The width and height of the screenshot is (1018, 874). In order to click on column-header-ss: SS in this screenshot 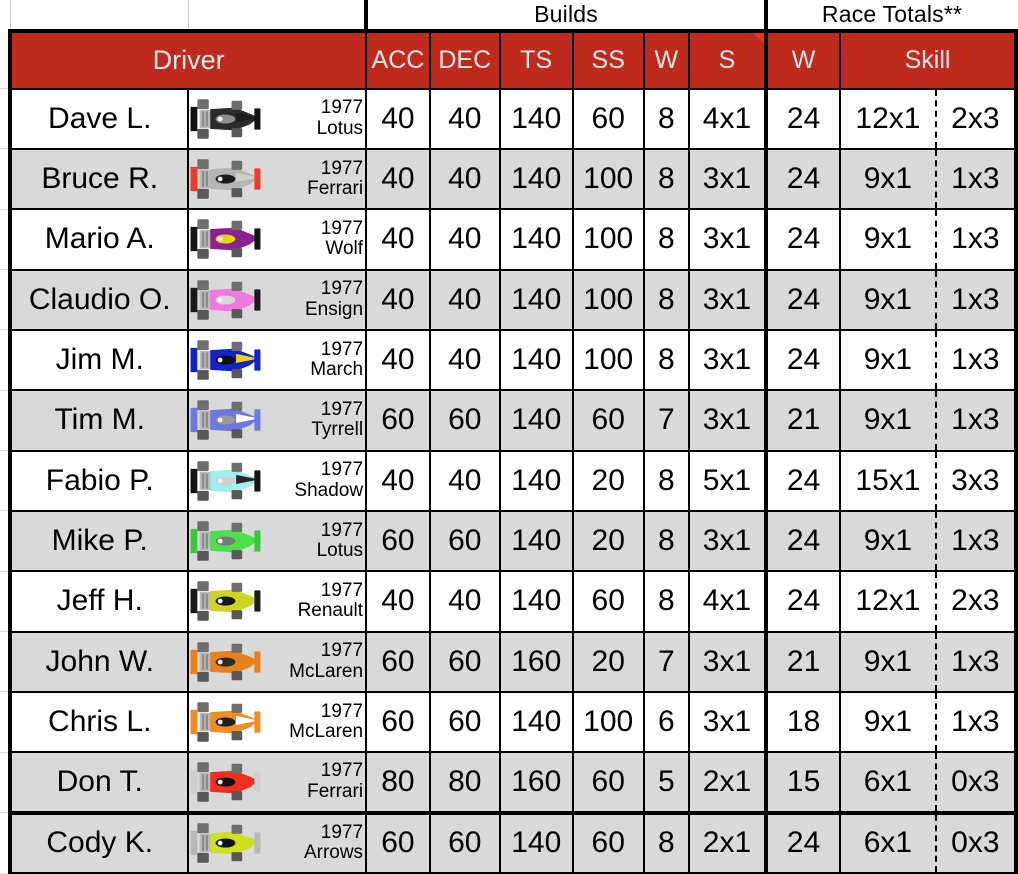, I will do `click(608, 60)`.